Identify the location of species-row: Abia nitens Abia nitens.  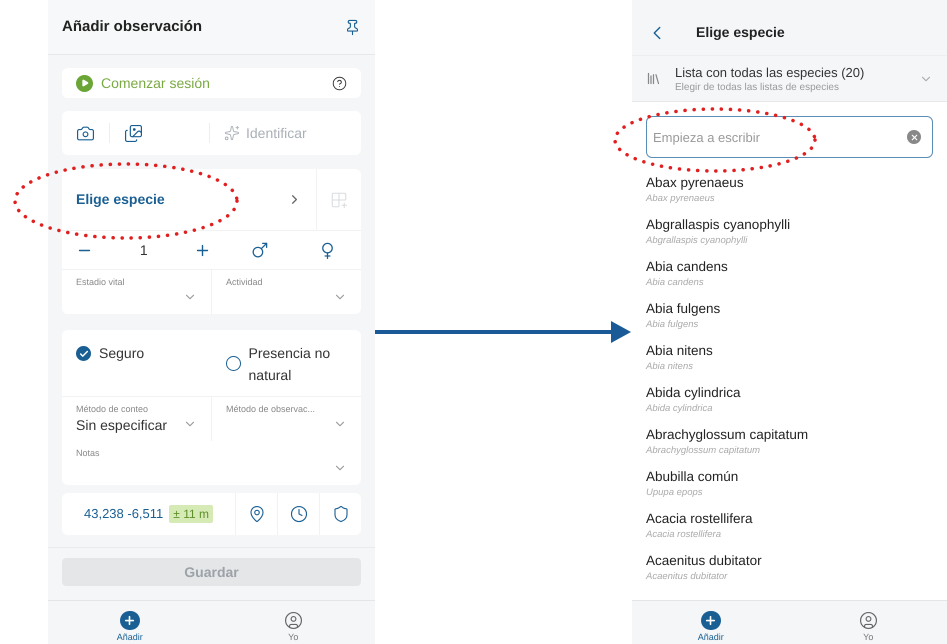
(789, 357).